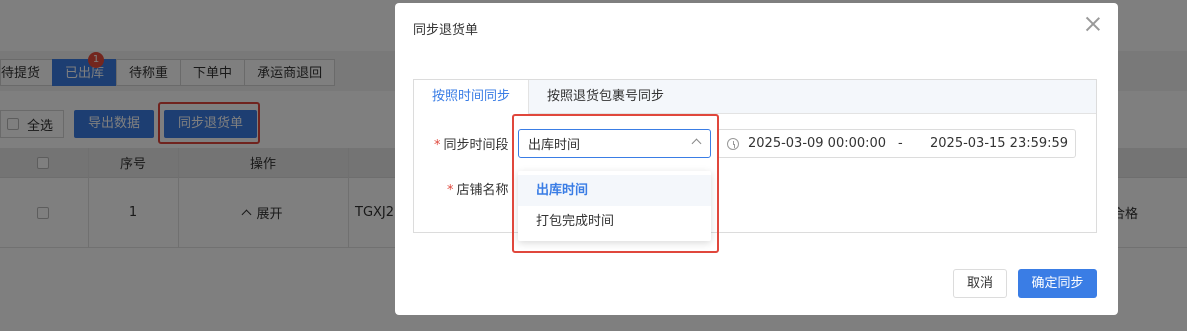 The width and height of the screenshot is (1187, 331). Describe the element at coordinates (472, 97) in the screenshot. I see `tab-sync-by-time: 按照时间同步` at that location.